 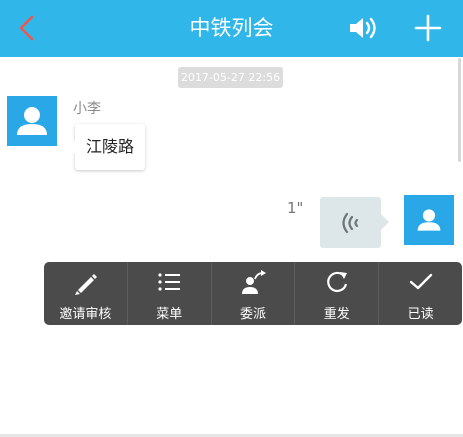 What do you see at coordinates (336, 314) in the screenshot?
I see `resend-label: 重发` at bounding box center [336, 314].